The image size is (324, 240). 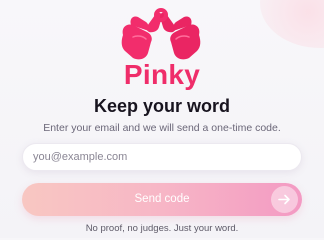 What do you see at coordinates (162, 228) in the screenshot?
I see `footer-note: No proof, no judges. Just your word.` at bounding box center [162, 228].